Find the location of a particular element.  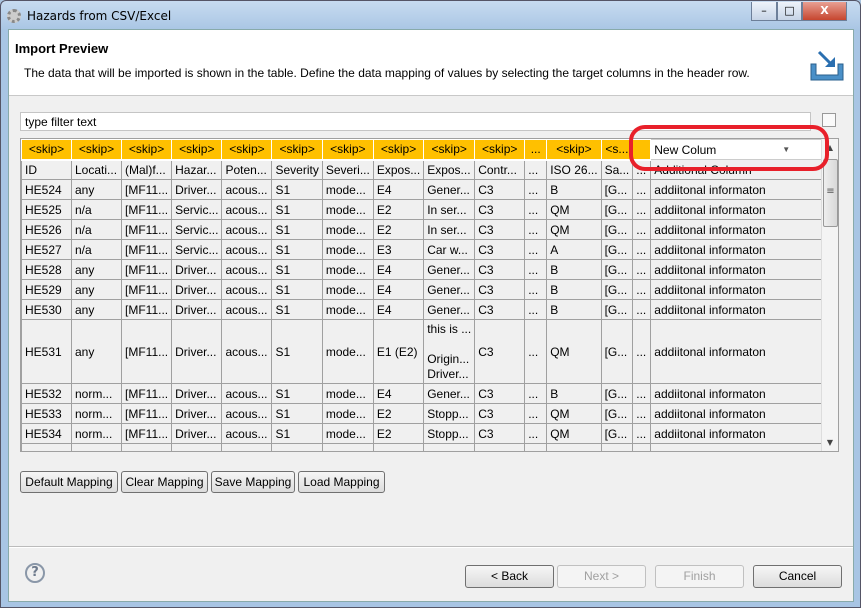

table-cell: HE531 is located at coordinates (46, 351).